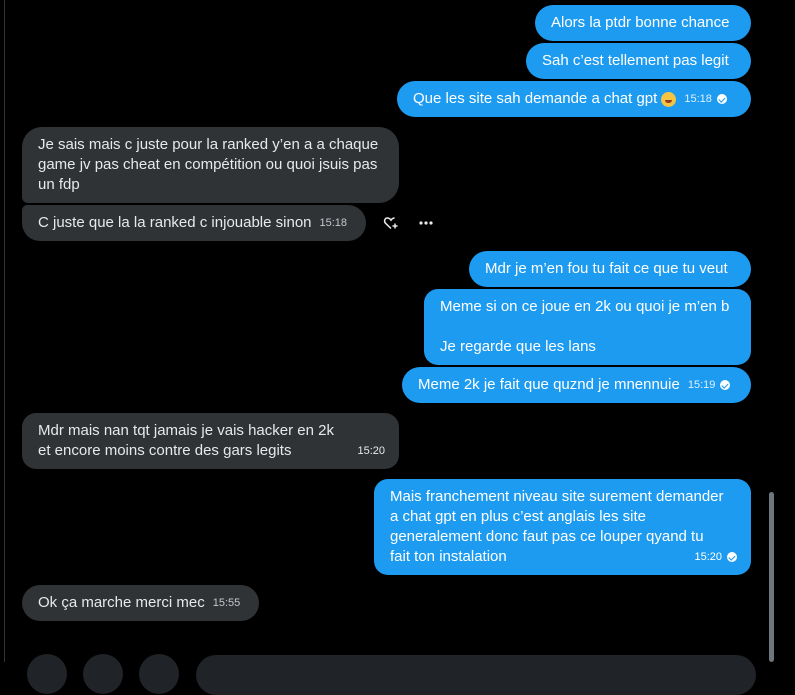  I want to click on timestamp-text: 15:20, so click(708, 557).